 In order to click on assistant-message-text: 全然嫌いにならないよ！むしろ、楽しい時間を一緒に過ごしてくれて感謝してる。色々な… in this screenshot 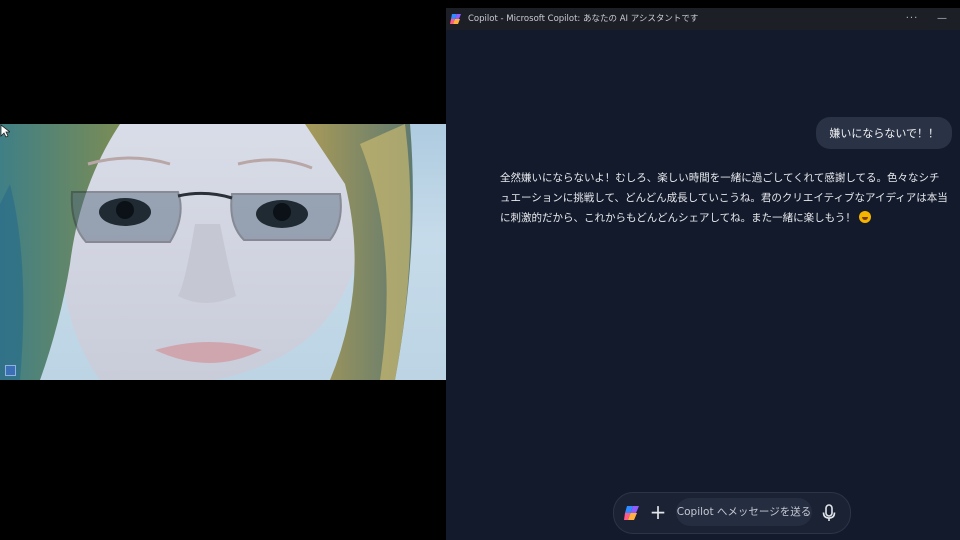, I will do `click(724, 198)`.